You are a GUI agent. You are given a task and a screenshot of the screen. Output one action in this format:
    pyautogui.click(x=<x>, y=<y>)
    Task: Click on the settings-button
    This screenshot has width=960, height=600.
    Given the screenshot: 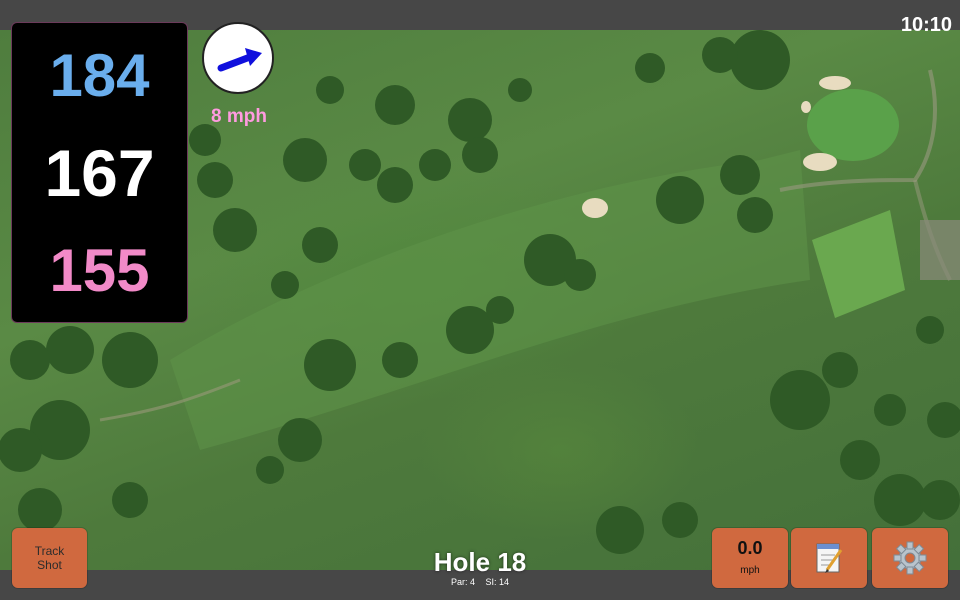 What is the action you would take?
    pyautogui.click(x=910, y=558)
    